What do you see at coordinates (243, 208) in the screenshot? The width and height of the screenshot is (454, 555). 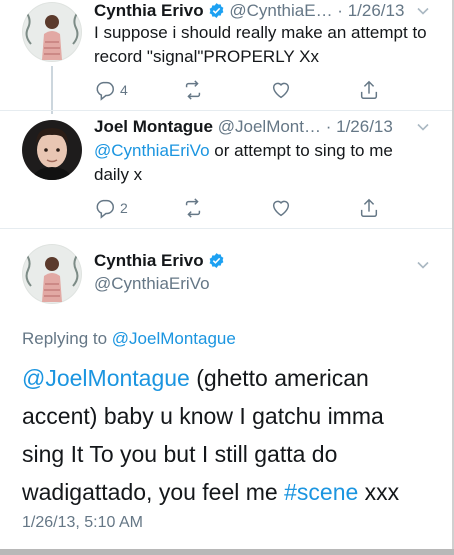 I see `tweet-actions: 2` at bounding box center [243, 208].